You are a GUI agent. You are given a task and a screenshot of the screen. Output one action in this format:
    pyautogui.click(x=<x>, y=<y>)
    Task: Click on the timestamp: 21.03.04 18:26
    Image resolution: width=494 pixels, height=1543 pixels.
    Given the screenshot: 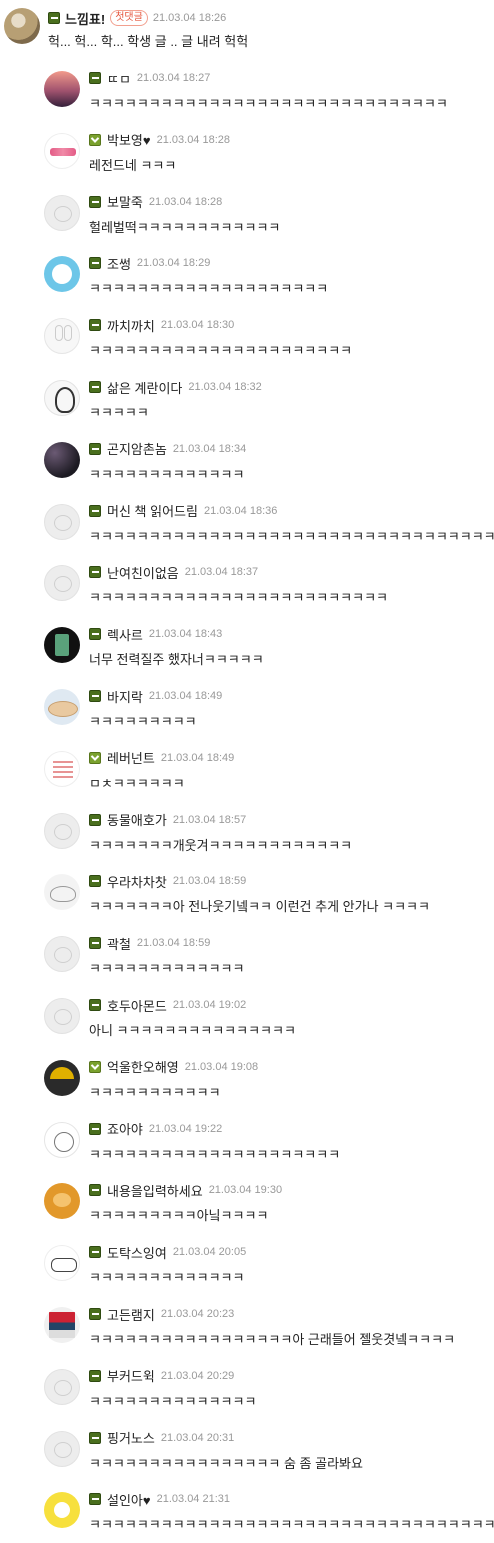 What is the action you would take?
    pyautogui.click(x=189, y=18)
    